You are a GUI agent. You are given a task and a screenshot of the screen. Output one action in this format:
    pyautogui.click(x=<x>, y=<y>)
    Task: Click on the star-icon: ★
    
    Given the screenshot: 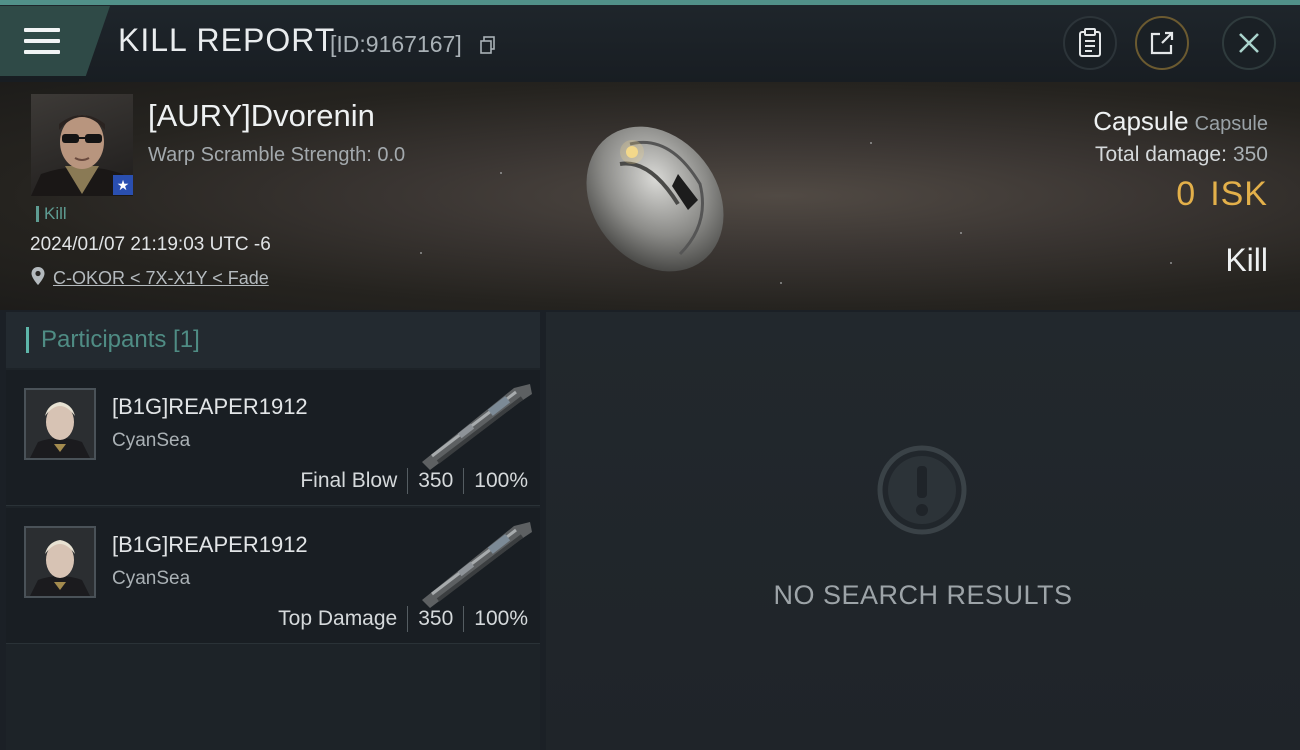 What is the action you would take?
    pyautogui.click(x=123, y=185)
    